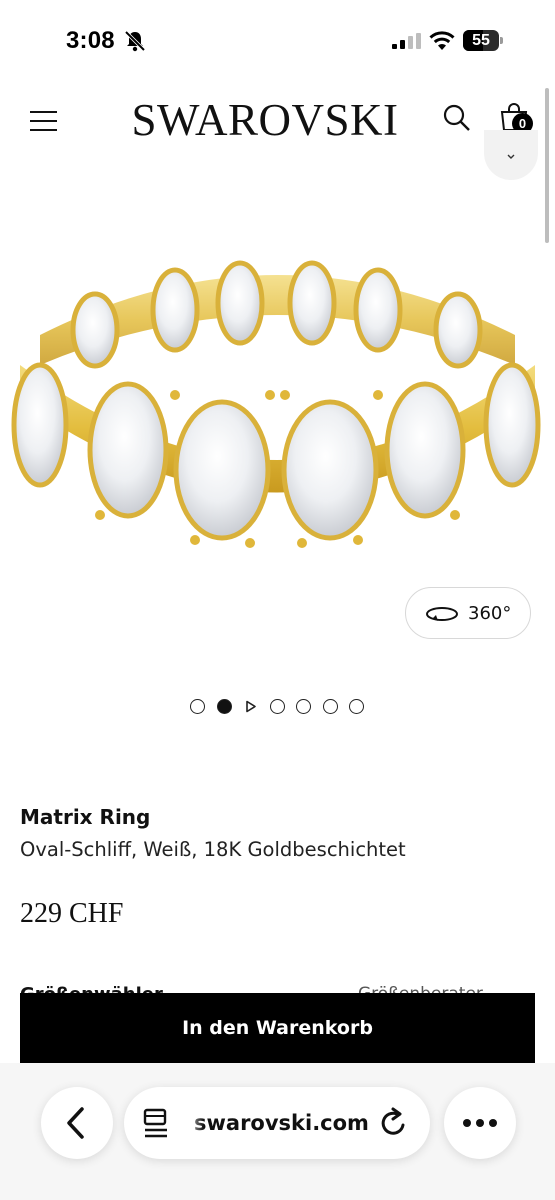 The height and width of the screenshot is (1200, 555). I want to click on status-bar: 3:08 55, so click(277, 40).